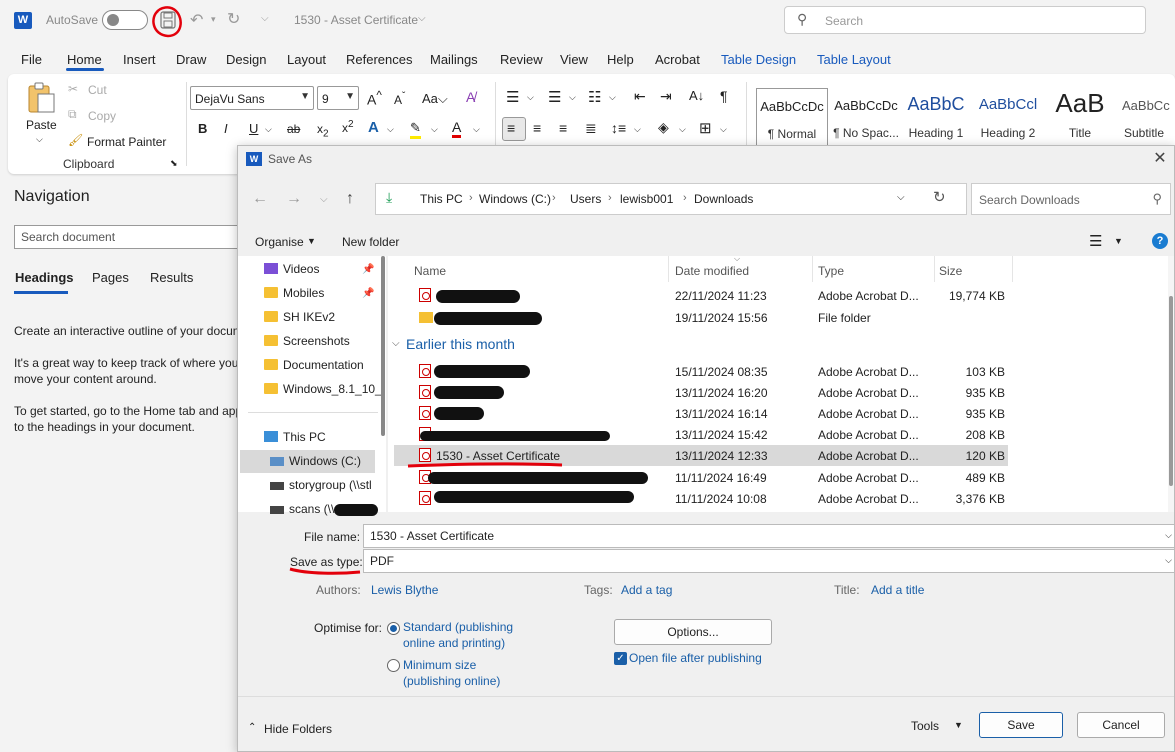 The height and width of the screenshot is (752, 1175). I want to click on title-chevron-icon: ⌵, so click(422, 18).